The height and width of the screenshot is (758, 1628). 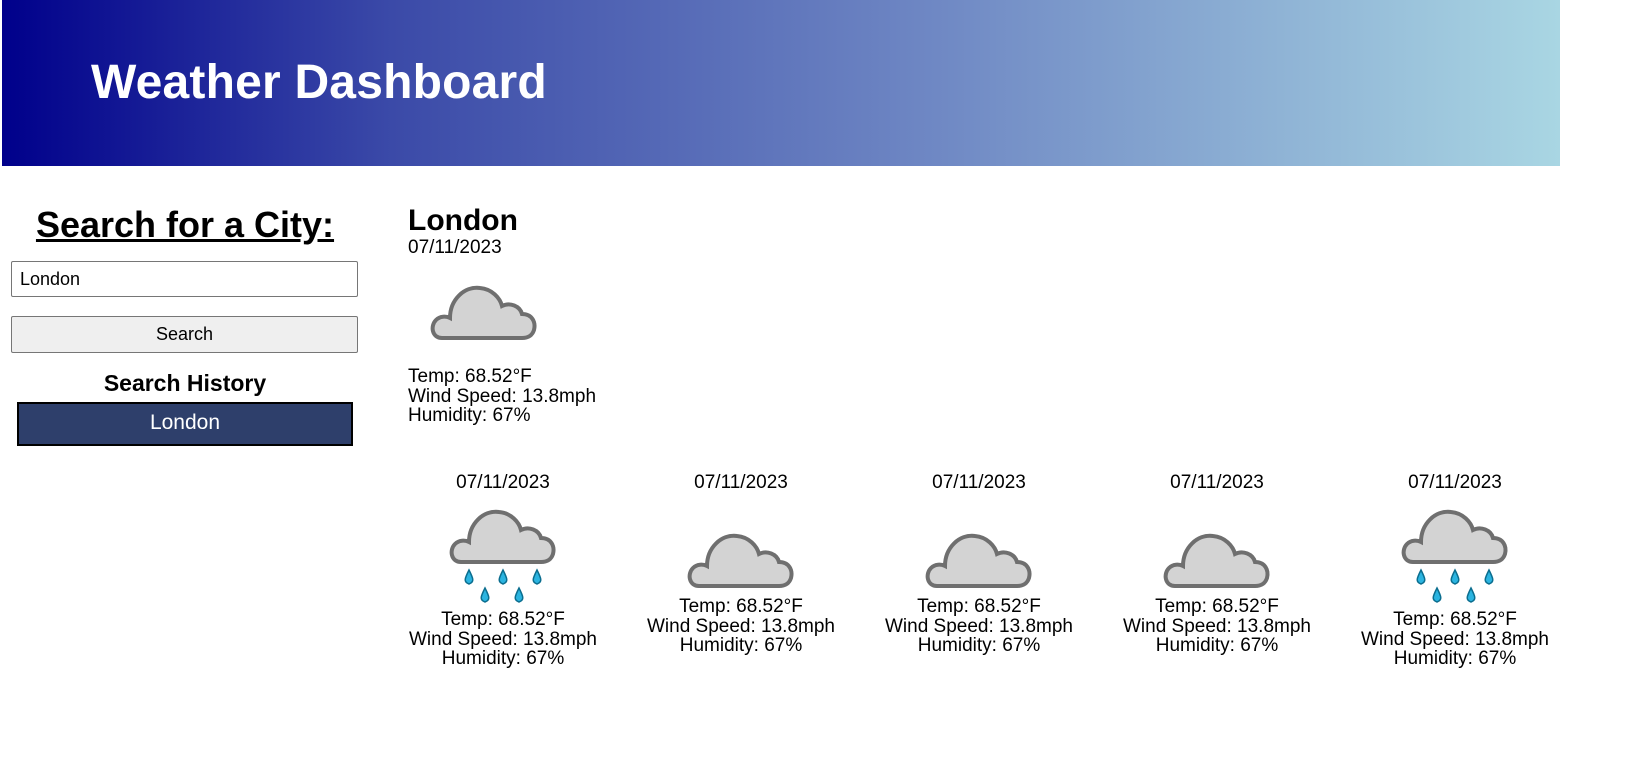 What do you see at coordinates (502, 396) in the screenshot?
I see `current-wind: Wind Speed: 13.8mph` at bounding box center [502, 396].